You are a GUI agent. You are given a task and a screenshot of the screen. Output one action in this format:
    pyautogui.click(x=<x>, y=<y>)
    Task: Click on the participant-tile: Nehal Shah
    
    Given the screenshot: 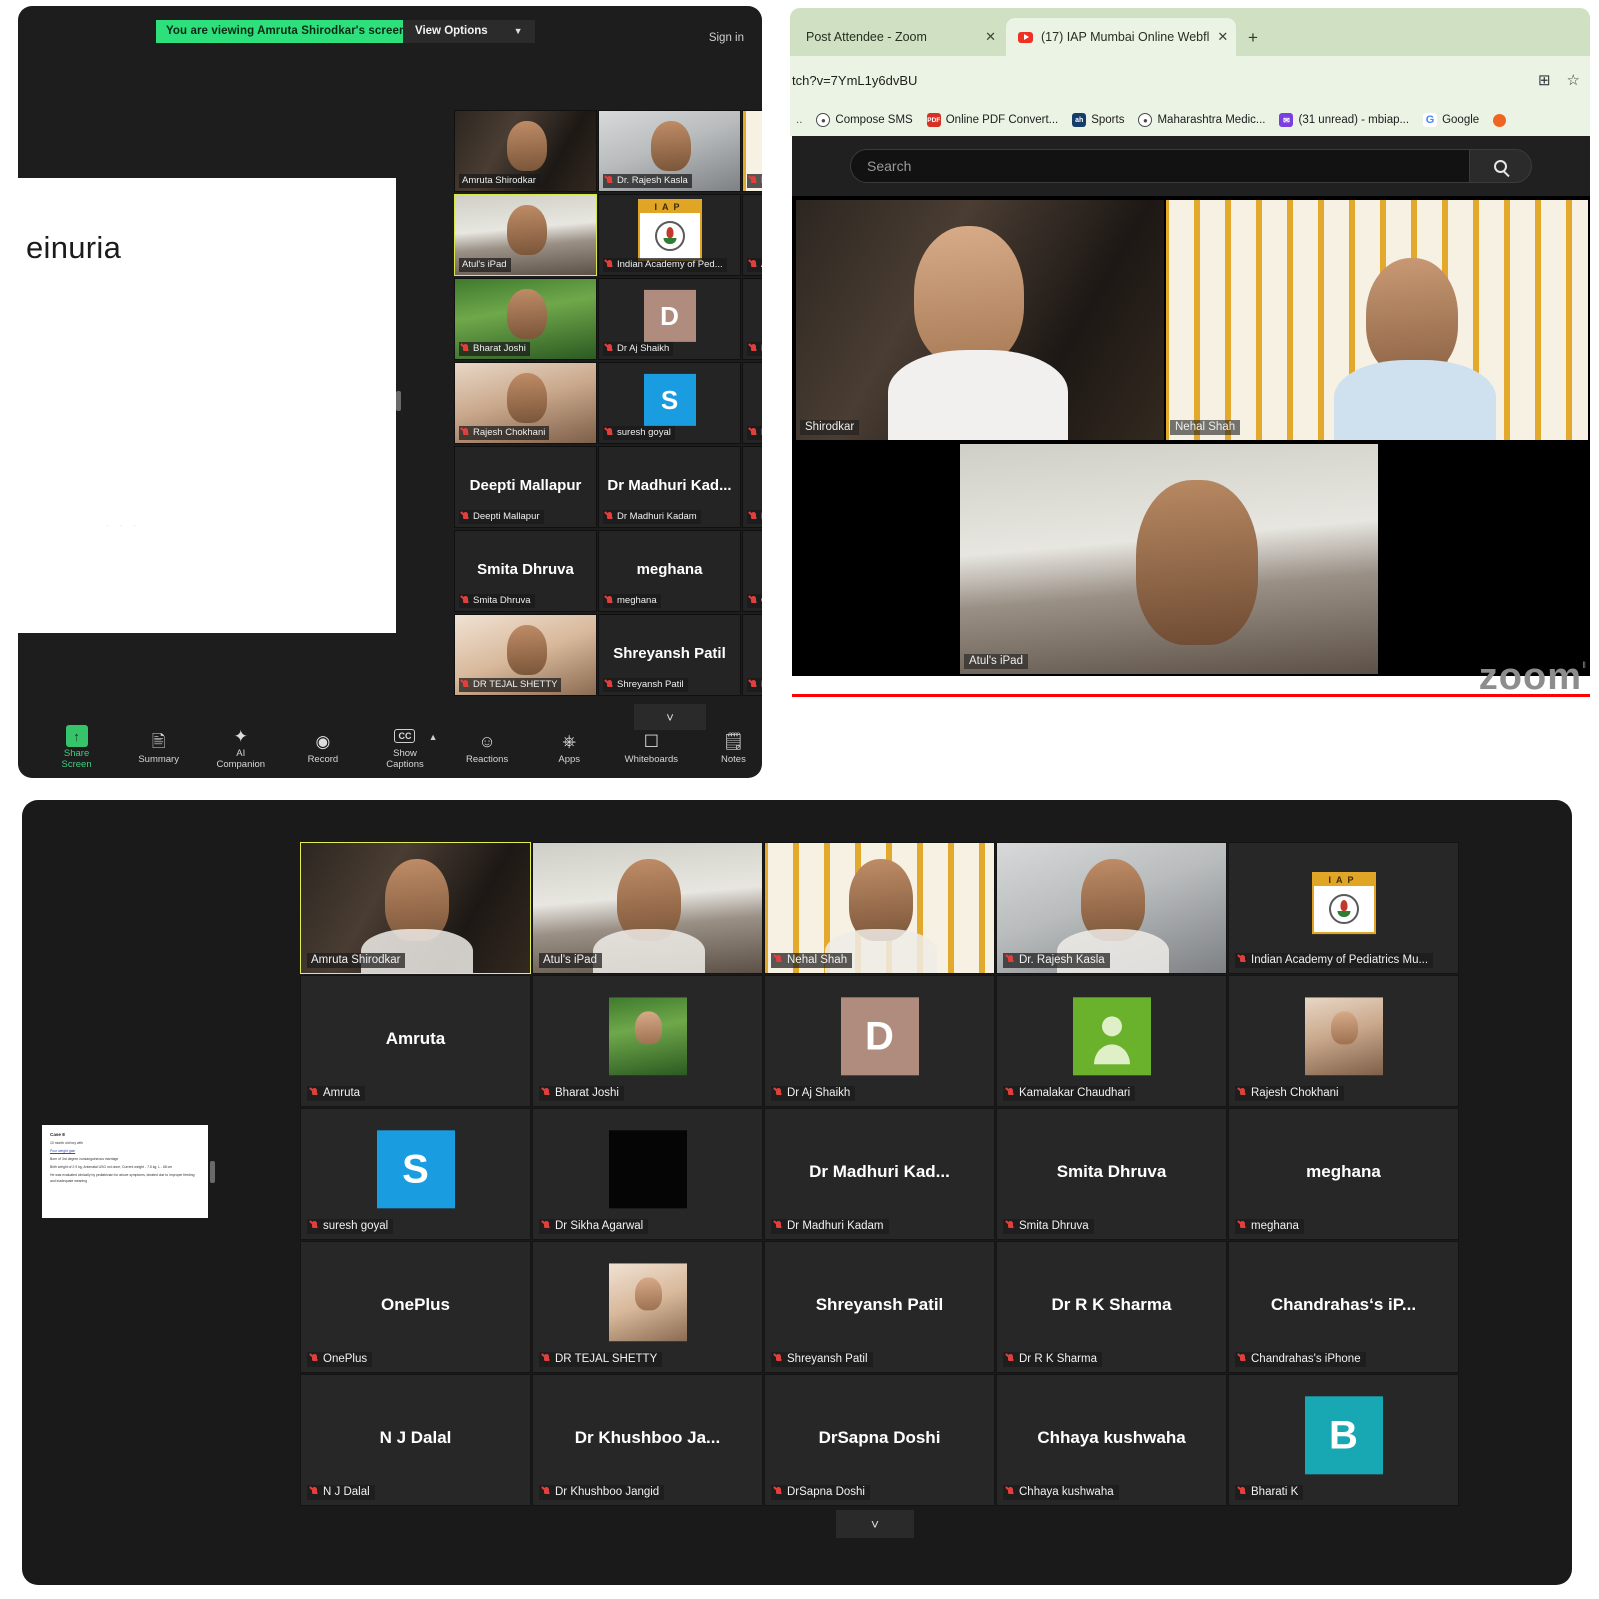 What is the action you would take?
    pyautogui.click(x=879, y=908)
    